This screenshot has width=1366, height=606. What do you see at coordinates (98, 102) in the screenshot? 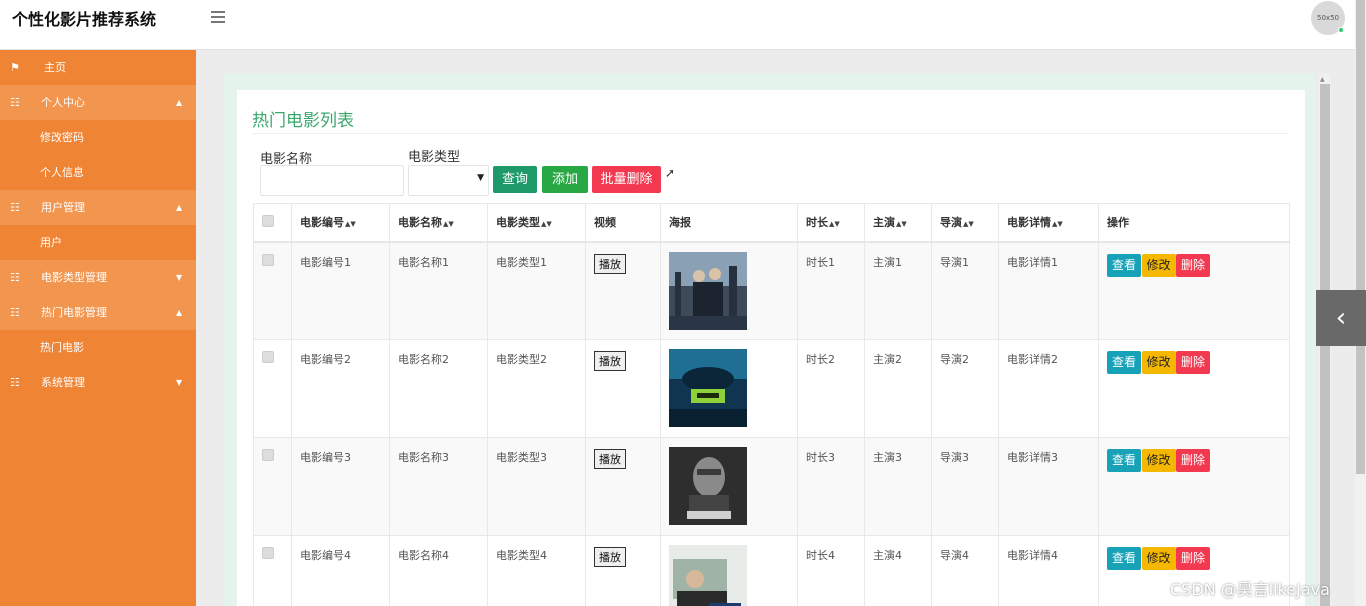
I see `sidebar-group-personal: ☷ 个人中心 ▲` at bounding box center [98, 102].